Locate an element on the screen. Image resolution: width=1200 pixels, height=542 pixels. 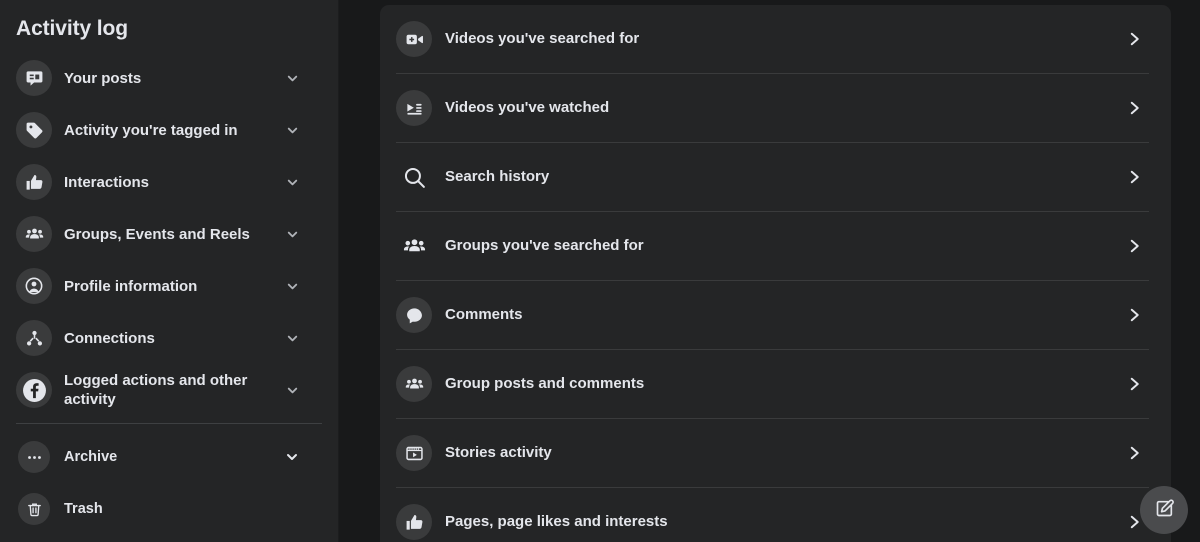
sidebar-item-label: Trash is located at coordinates (83, 508).